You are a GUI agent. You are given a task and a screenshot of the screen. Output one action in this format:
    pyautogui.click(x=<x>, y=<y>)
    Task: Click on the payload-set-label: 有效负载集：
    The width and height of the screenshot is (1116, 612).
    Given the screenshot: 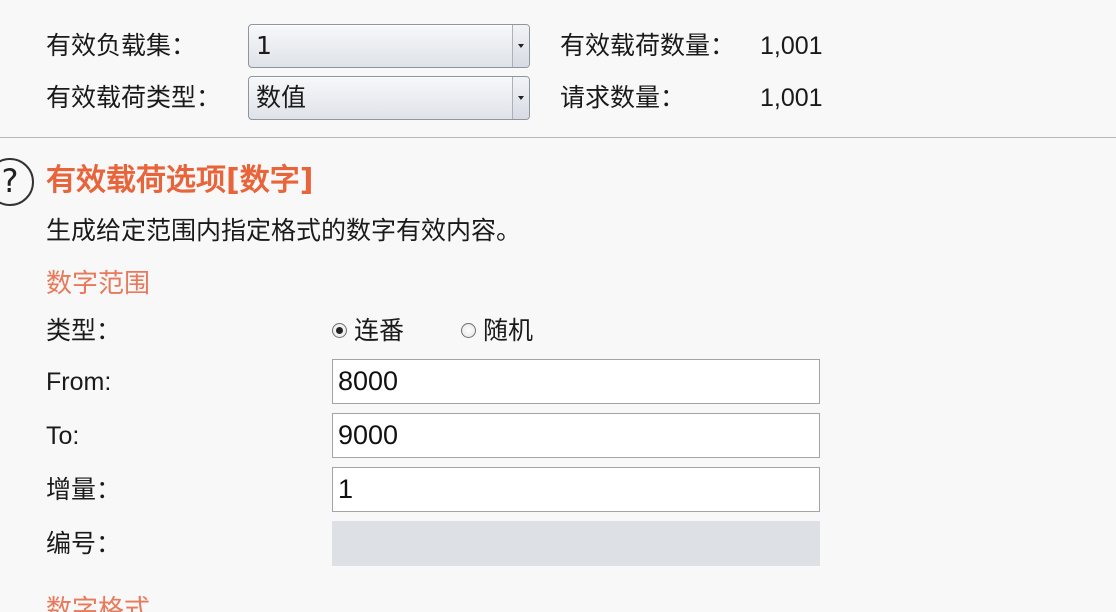 What is the action you would take?
    pyautogui.click(x=121, y=45)
    